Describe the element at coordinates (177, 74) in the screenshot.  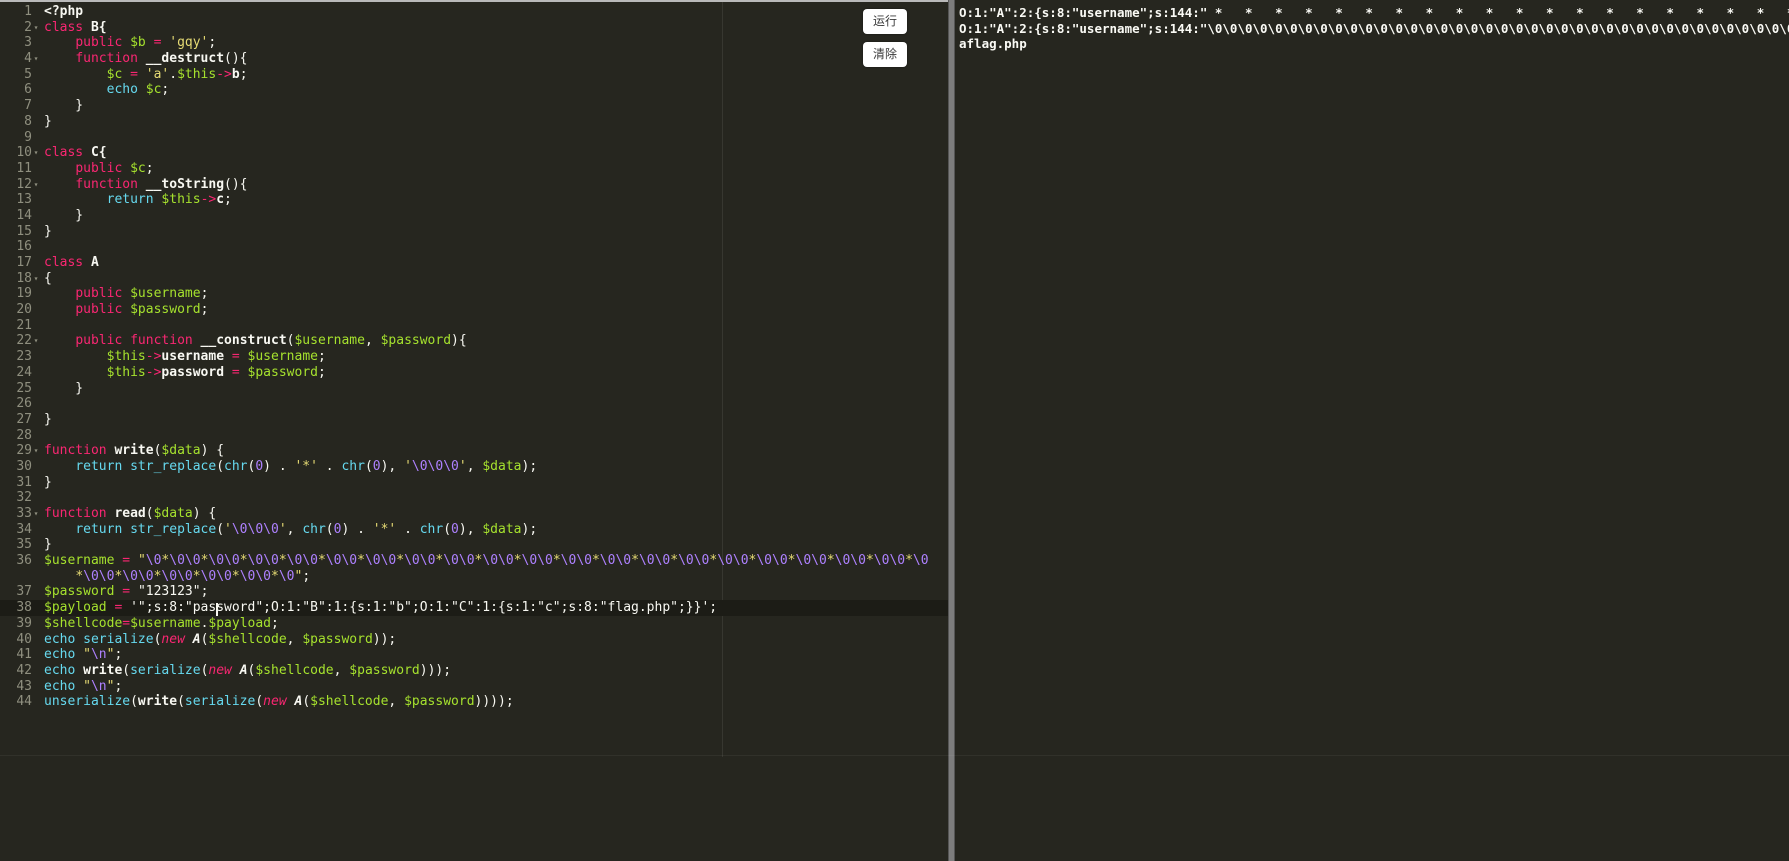
I see `code-text: $c = 'a'.$this->b;` at that location.